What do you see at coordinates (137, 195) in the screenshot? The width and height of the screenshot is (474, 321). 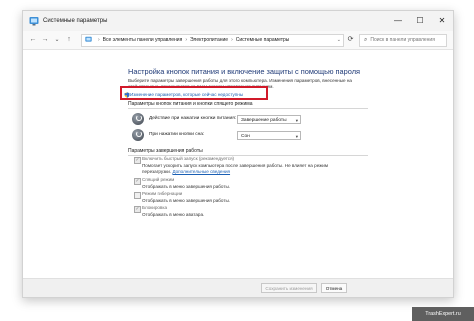 I see `hibernate-checkbox` at bounding box center [137, 195].